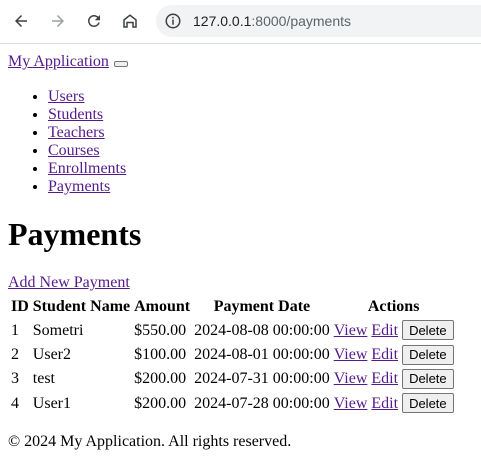 The image size is (481, 472). Describe the element at coordinates (262, 306) in the screenshot. I see `header-payment-date: Payment Date` at that location.